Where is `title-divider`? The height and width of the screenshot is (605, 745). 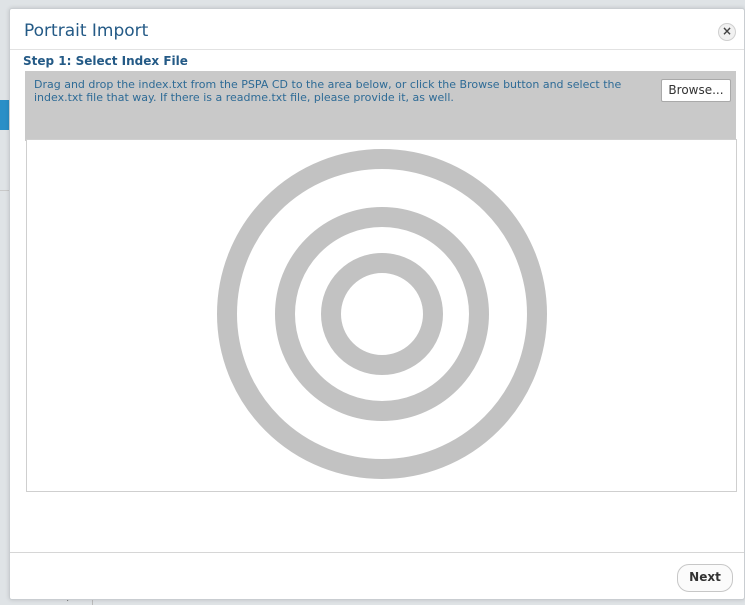 title-divider is located at coordinates (377, 49).